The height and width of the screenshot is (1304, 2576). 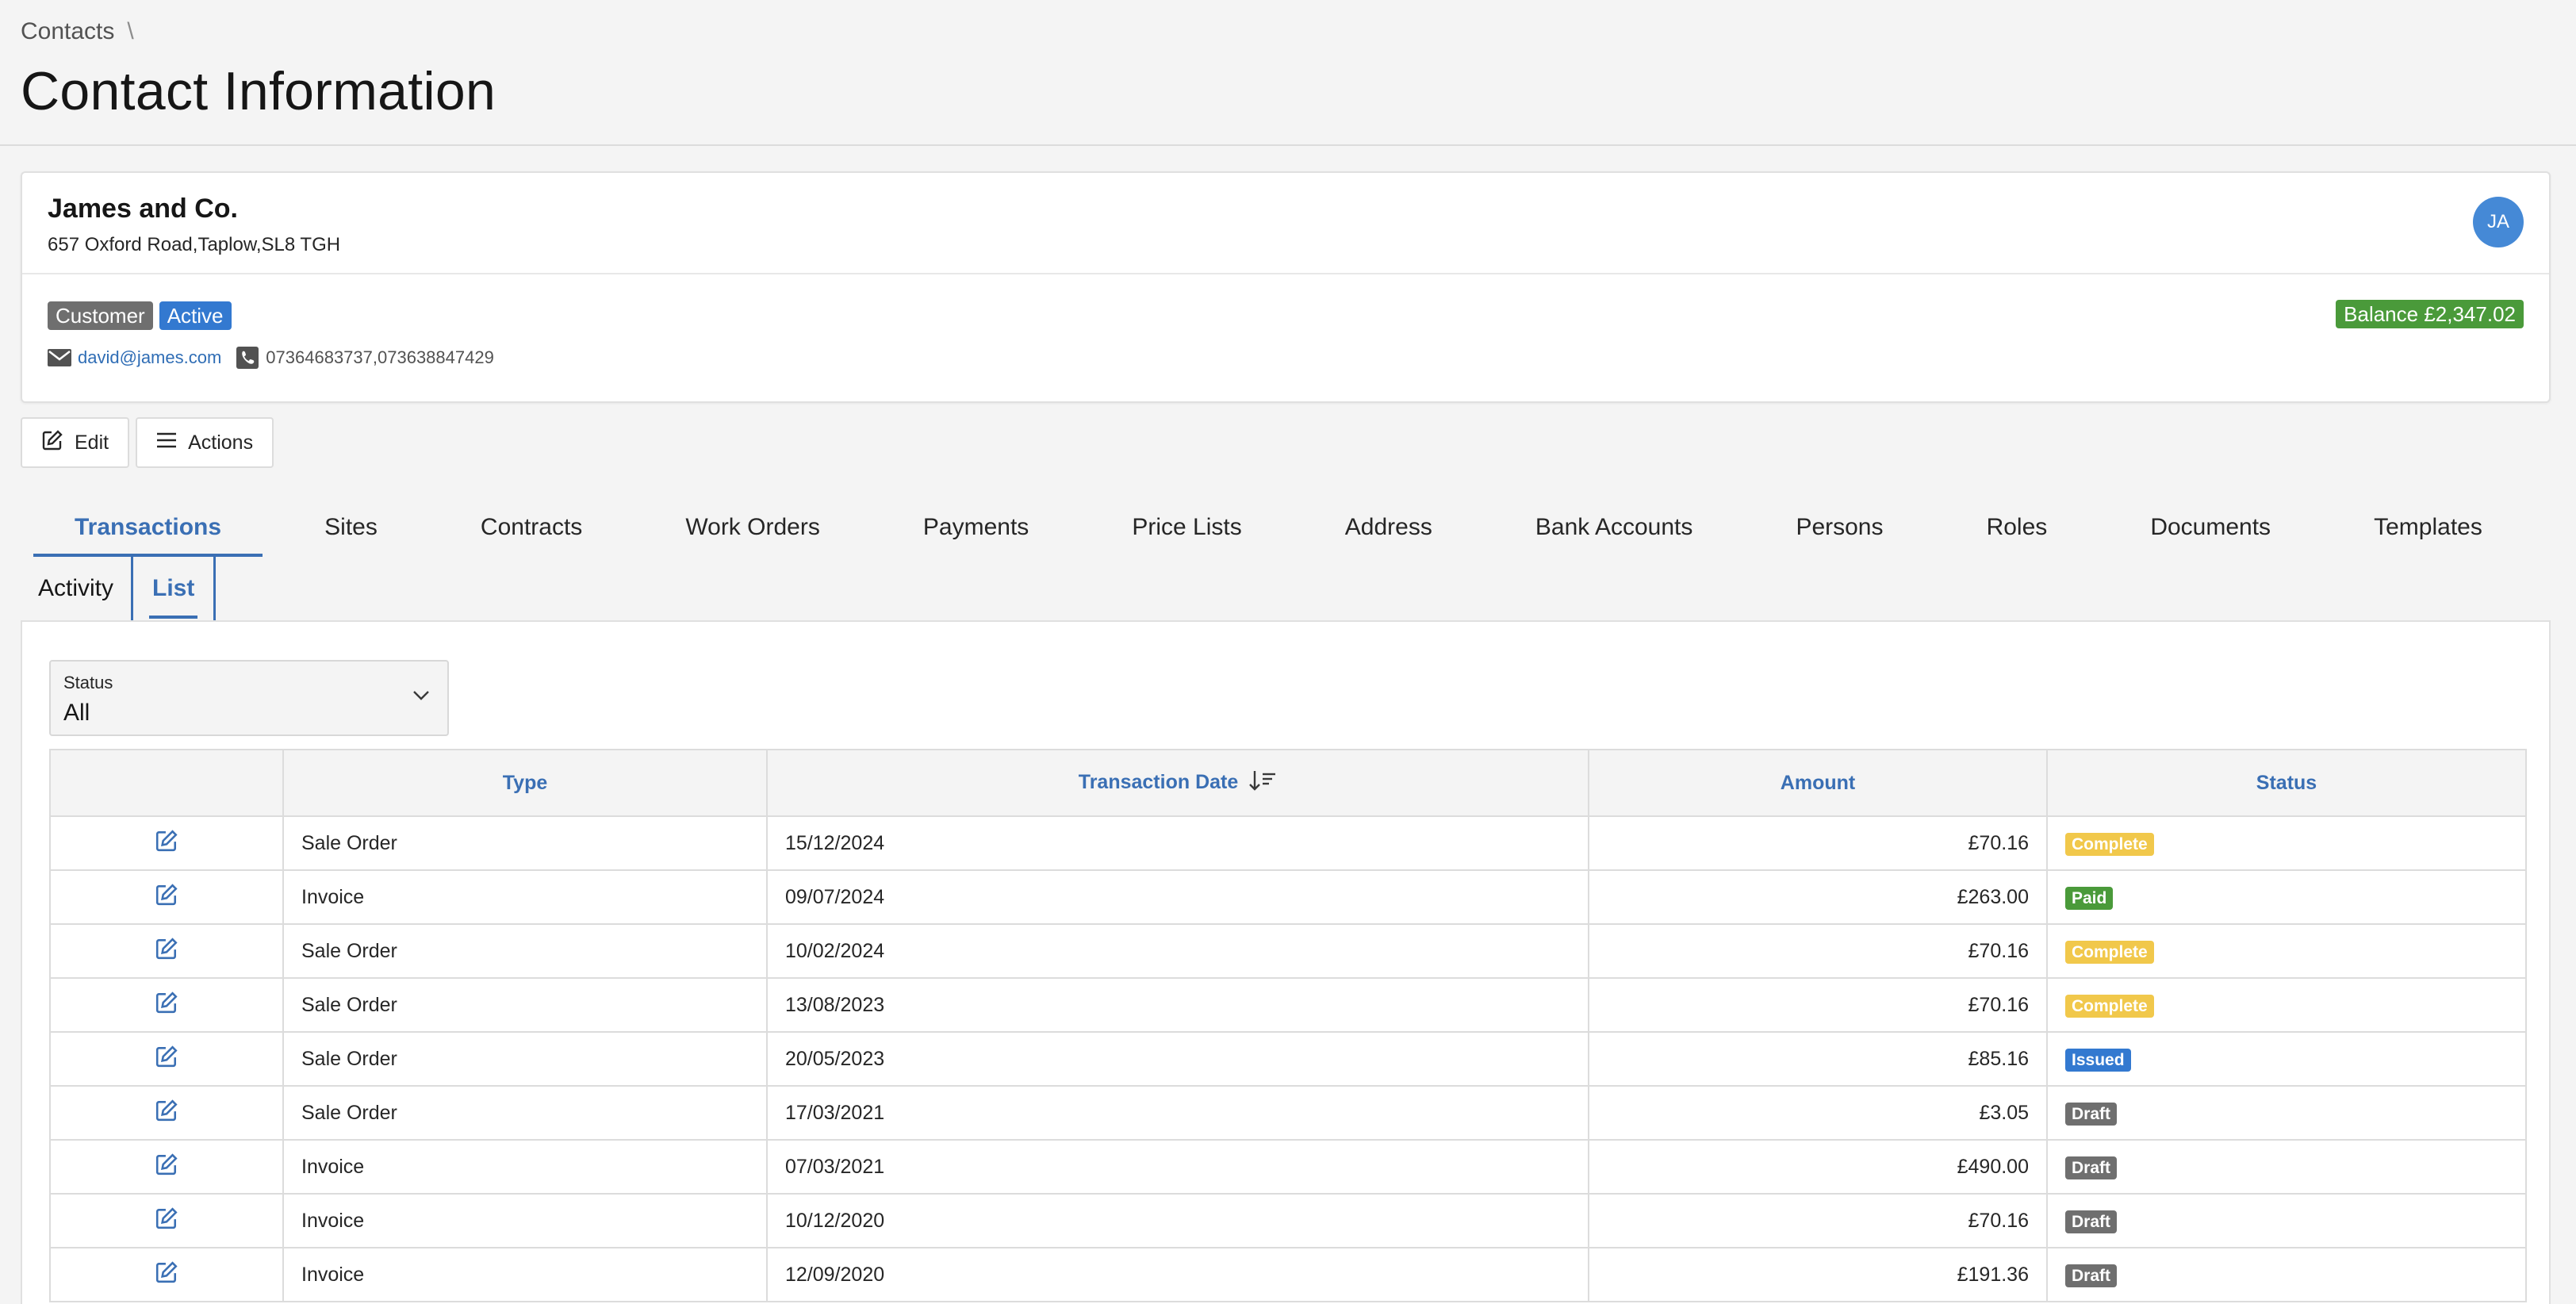 I want to click on tab-sites: Sites, so click(x=351, y=527).